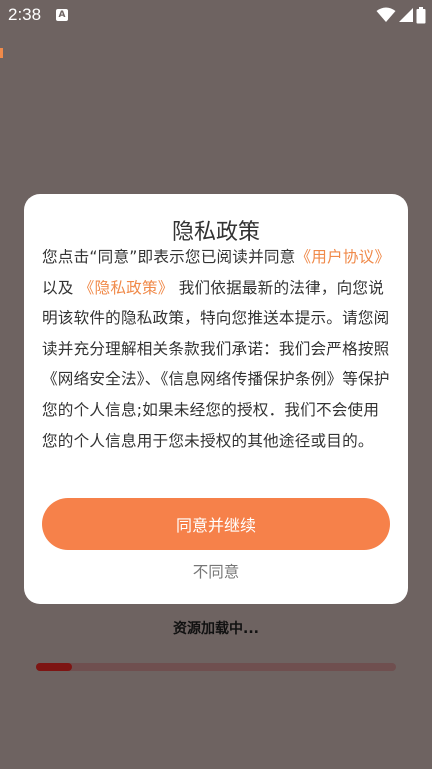  What do you see at coordinates (54, 667) in the screenshot?
I see `loading-progress-fill` at bounding box center [54, 667].